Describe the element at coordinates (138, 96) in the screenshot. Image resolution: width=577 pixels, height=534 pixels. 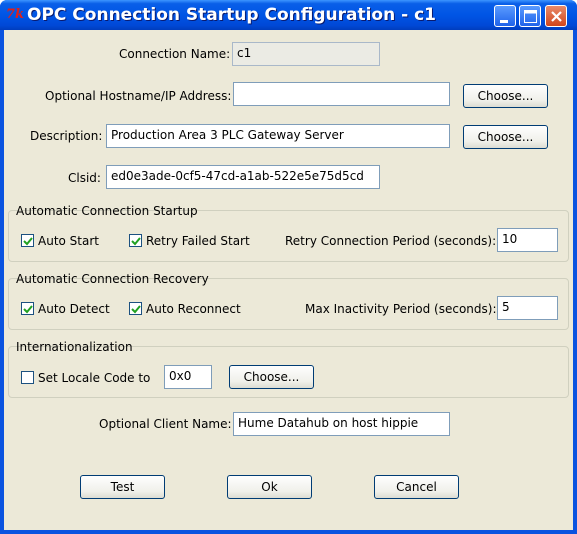
I see `hostname-label: Optional Hostname/IP Address:` at that location.